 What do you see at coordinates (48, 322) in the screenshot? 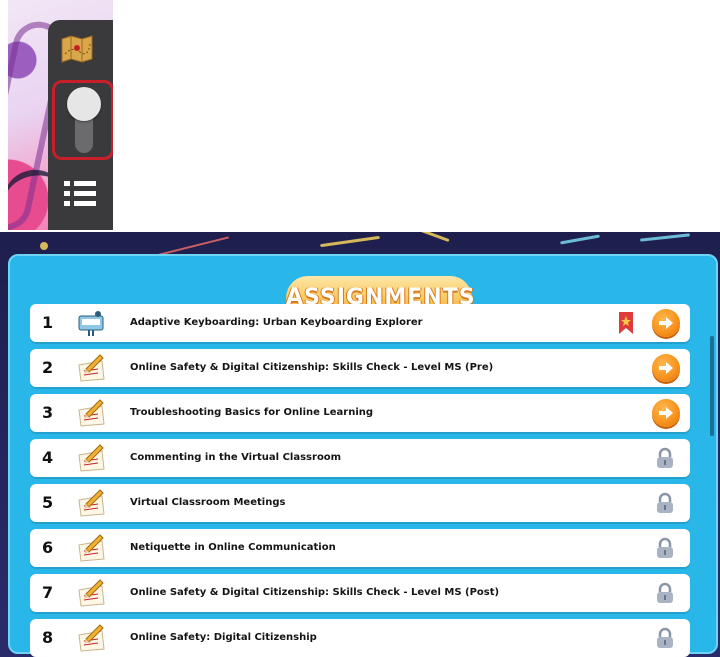
I see `assignment-number: 1` at bounding box center [48, 322].